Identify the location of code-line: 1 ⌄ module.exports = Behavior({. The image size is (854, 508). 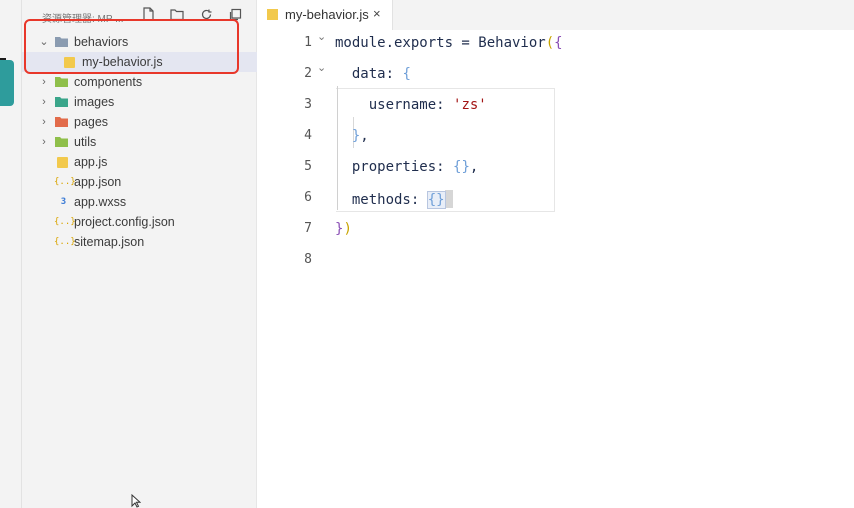
(555, 45).